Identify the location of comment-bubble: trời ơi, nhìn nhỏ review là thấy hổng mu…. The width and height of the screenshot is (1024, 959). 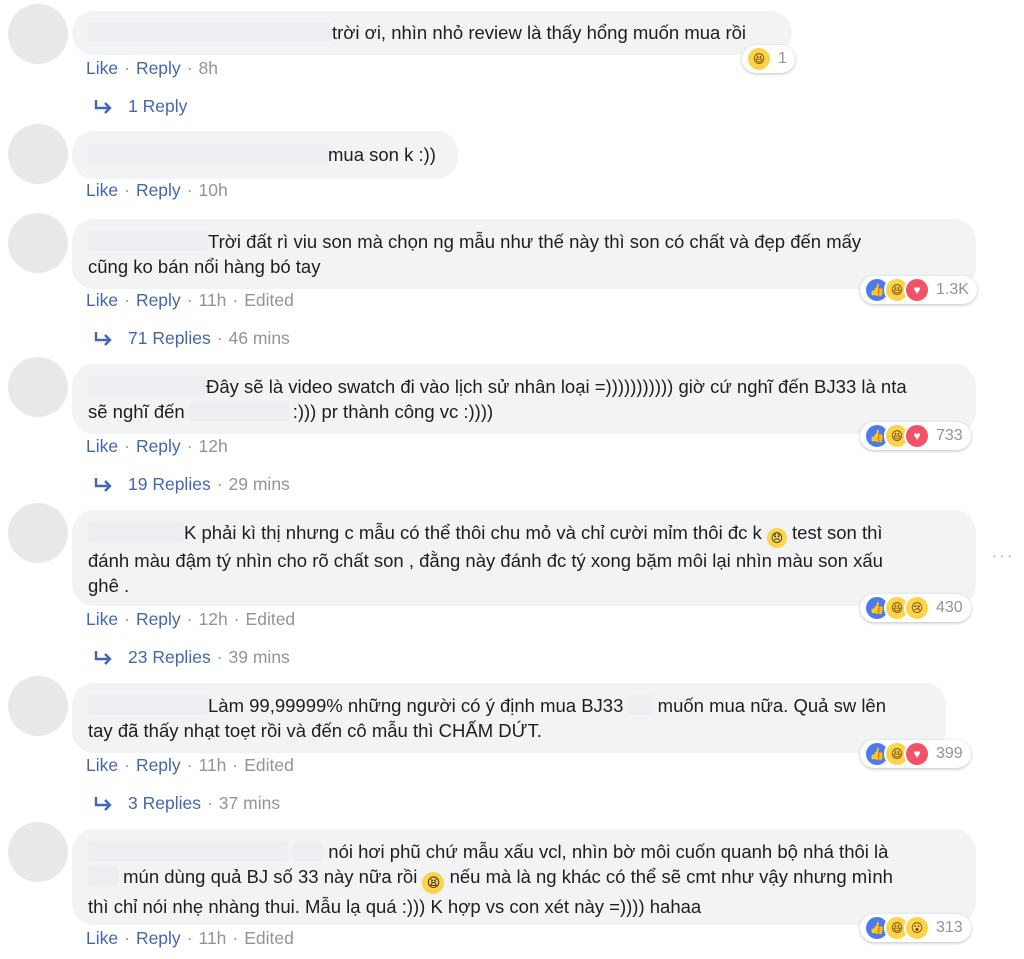
(432, 33).